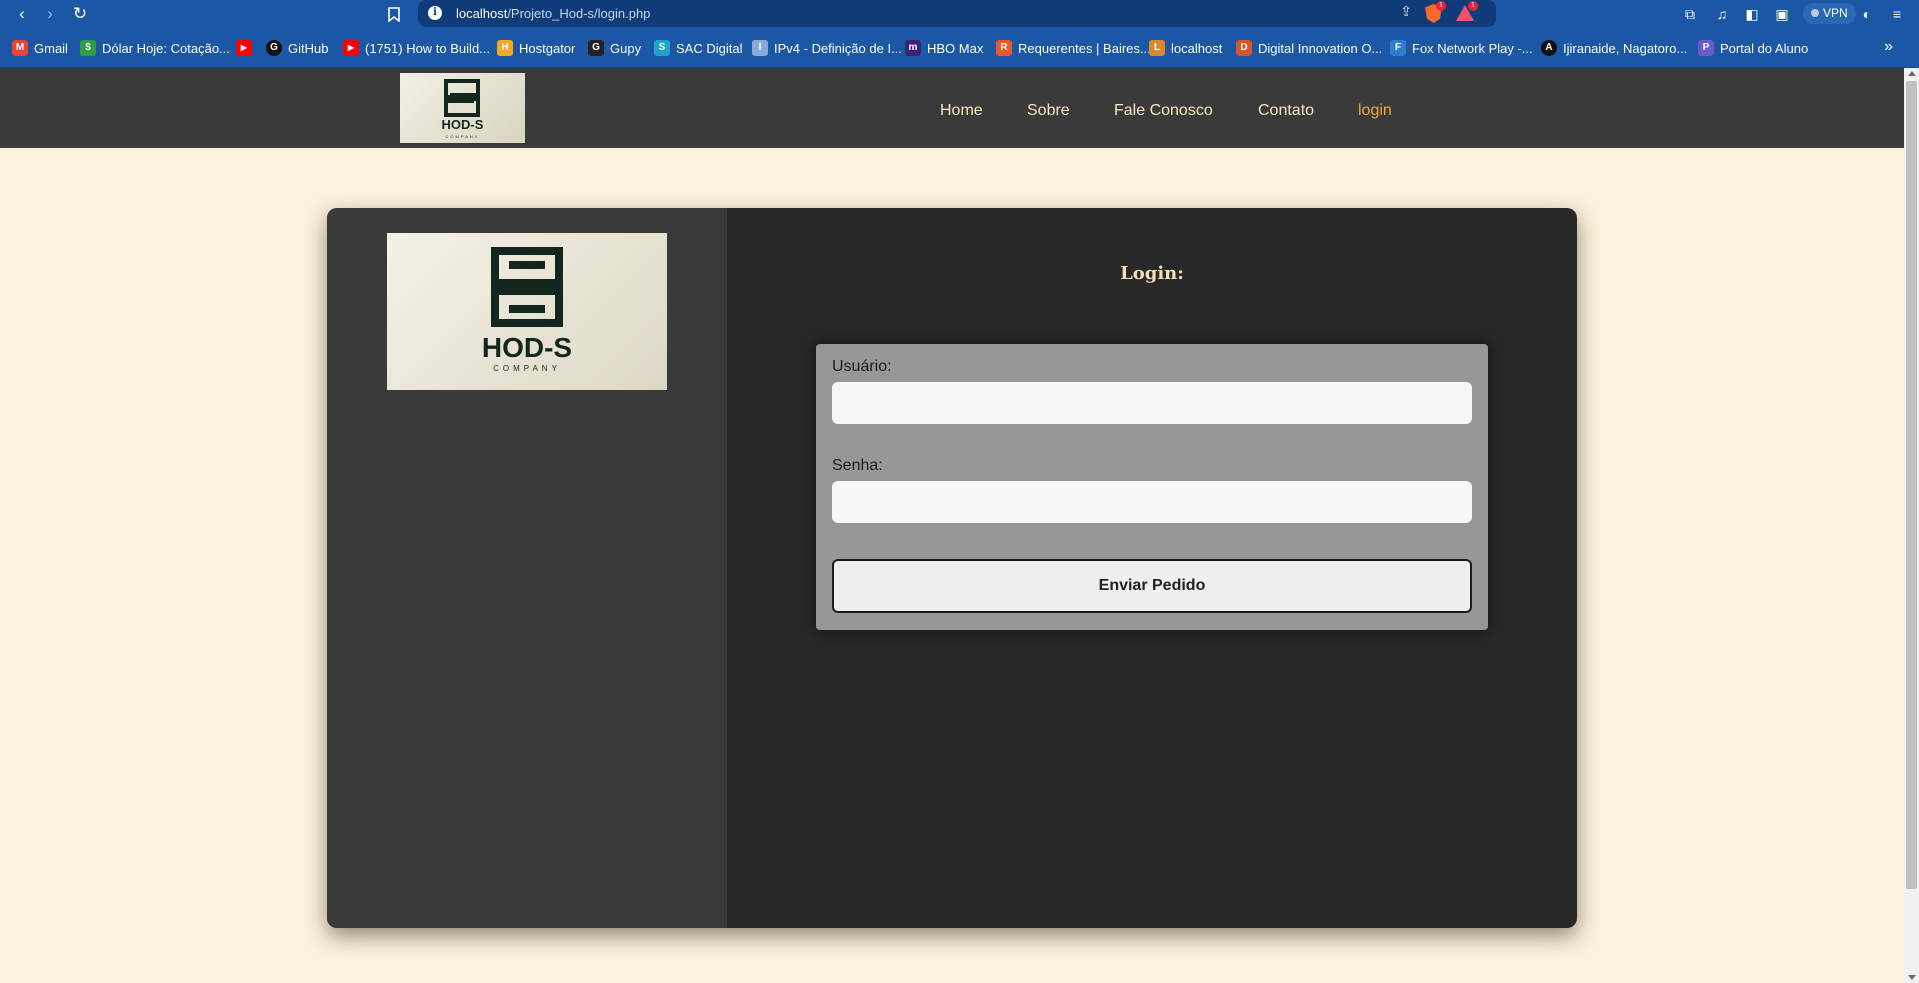 This screenshot has width=1919, height=983. Describe the element at coordinates (462, 108) in the screenshot. I see `header-logo: HOD-S COMPANY` at that location.